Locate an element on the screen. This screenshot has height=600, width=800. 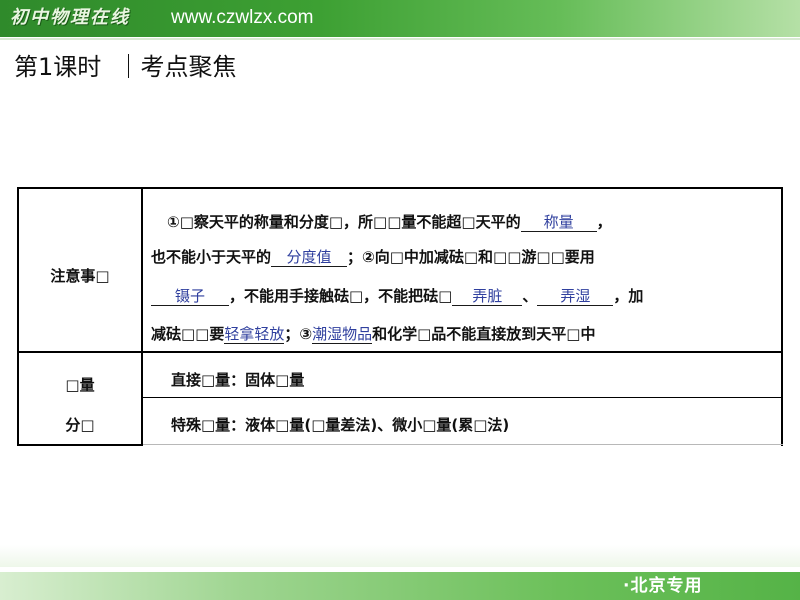
answer-capacity: 称量 is located at coordinates (558, 222).